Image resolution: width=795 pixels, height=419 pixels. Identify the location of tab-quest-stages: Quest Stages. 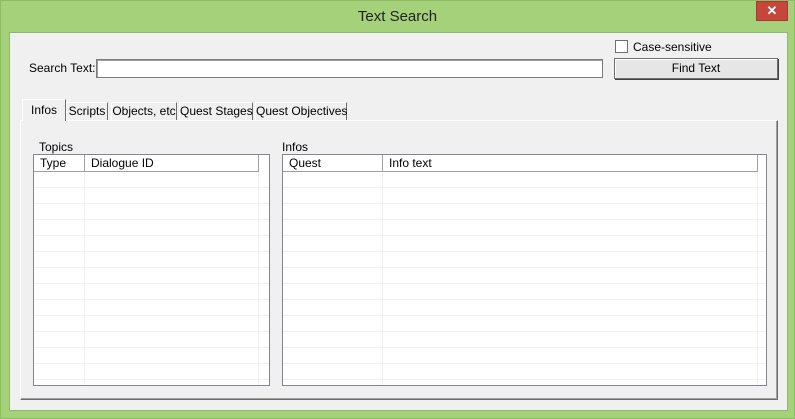
(216, 111).